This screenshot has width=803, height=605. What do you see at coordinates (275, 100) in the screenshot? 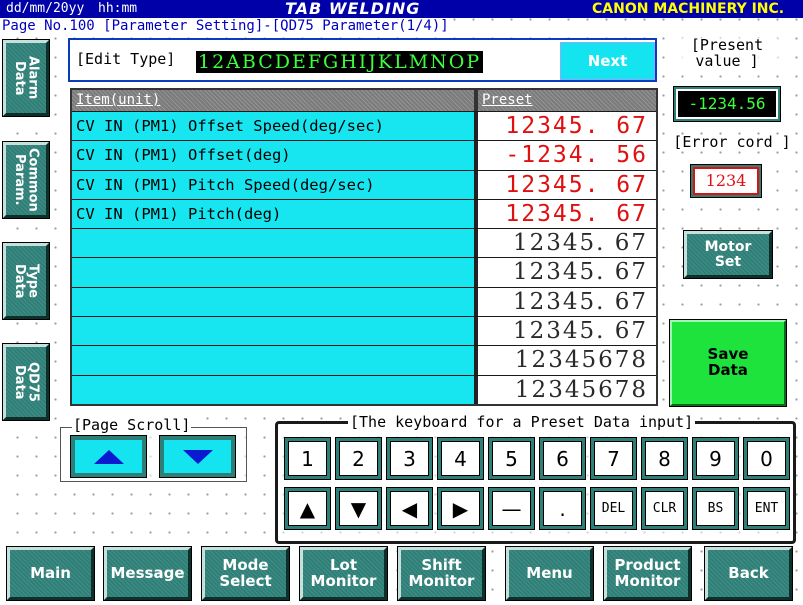
I see `column-header-item: Item(unit)` at bounding box center [275, 100].